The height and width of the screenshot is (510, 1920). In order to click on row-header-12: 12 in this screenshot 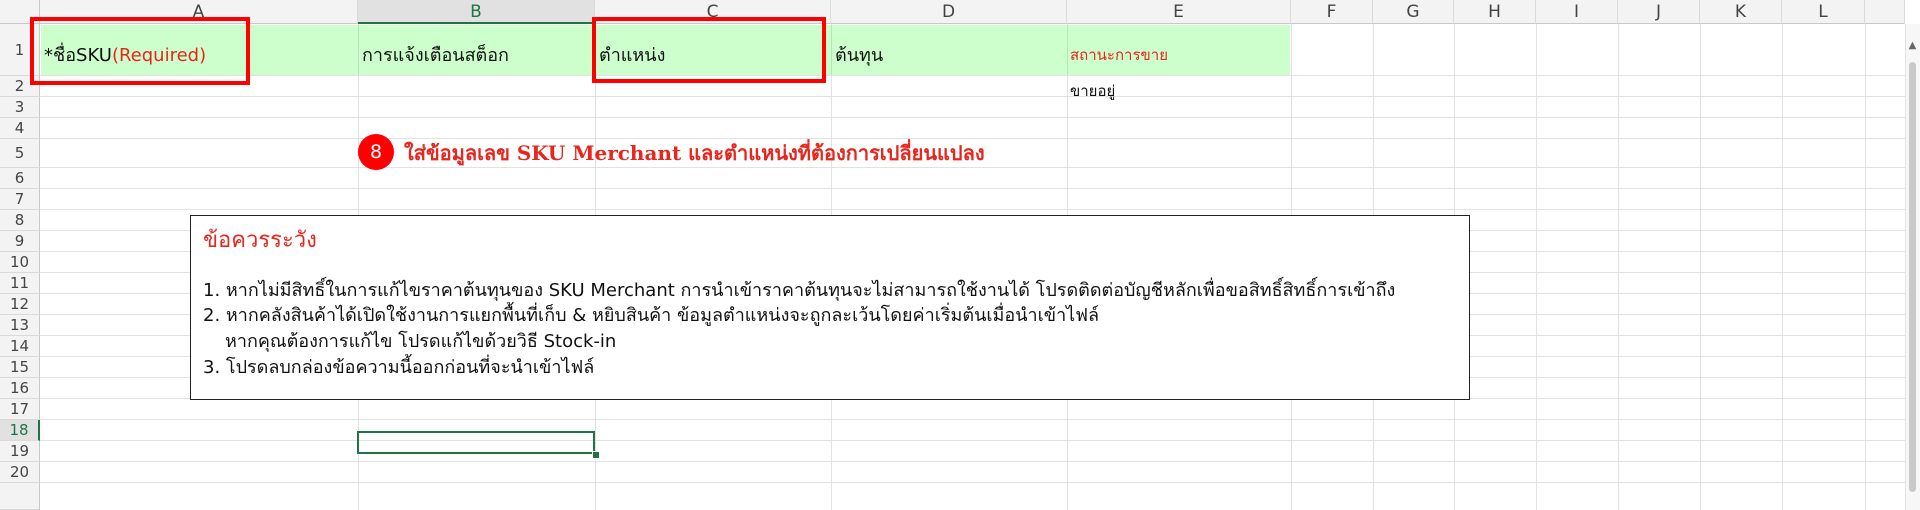, I will do `click(20, 304)`.